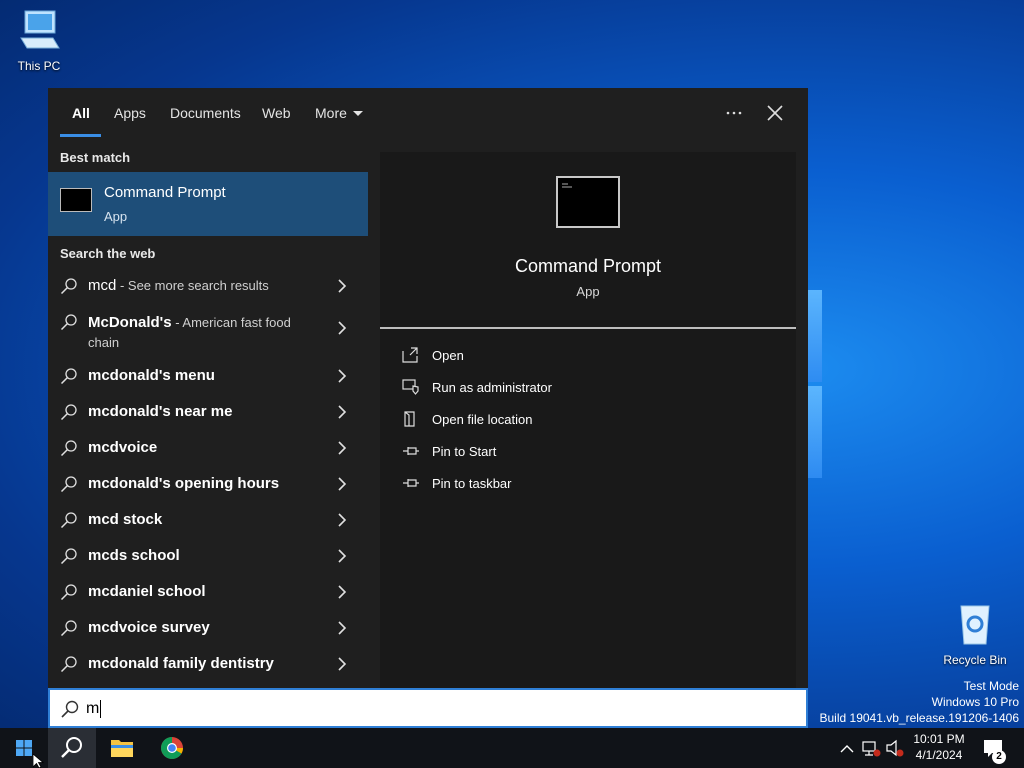  I want to click on tab-web: Web, so click(276, 122).